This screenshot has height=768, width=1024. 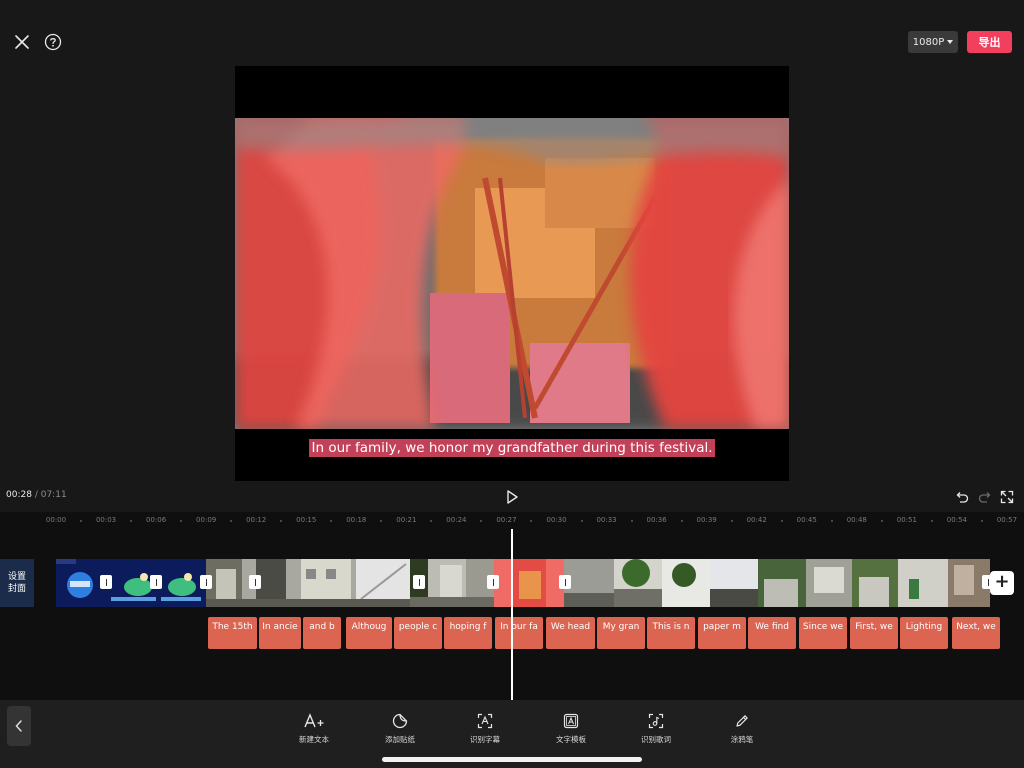 I want to click on ruler-tick-label: 00:18, so click(x=356, y=520).